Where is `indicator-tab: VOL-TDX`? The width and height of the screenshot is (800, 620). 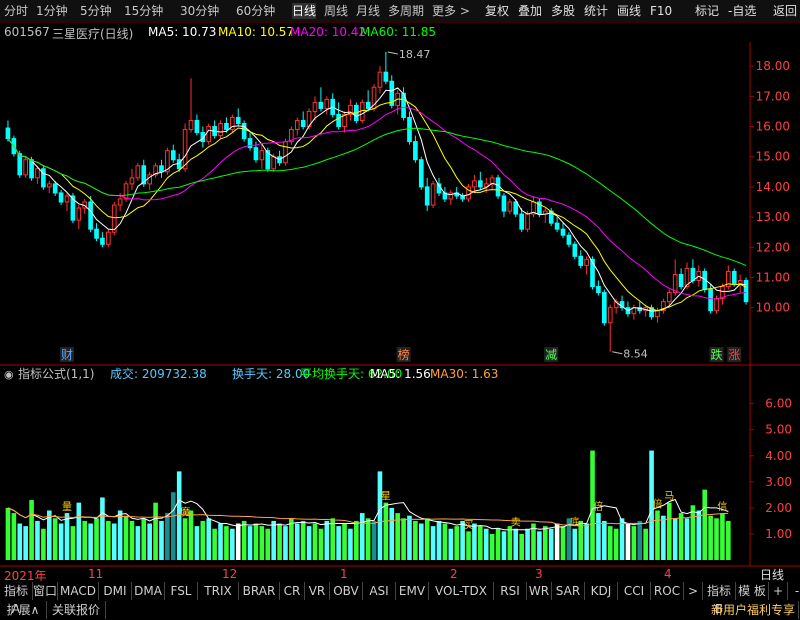 indicator-tab: VOL-TDX is located at coordinates (461, 591).